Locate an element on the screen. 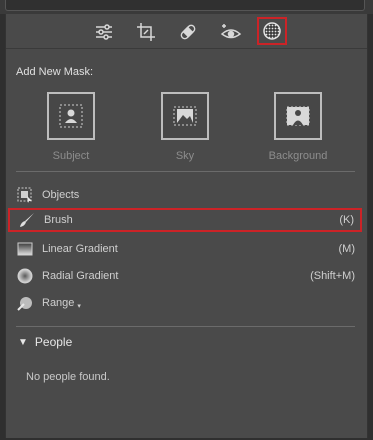 This screenshot has width=373, height=440. linear-gradient-shortcut: (M) is located at coordinates (347, 249).